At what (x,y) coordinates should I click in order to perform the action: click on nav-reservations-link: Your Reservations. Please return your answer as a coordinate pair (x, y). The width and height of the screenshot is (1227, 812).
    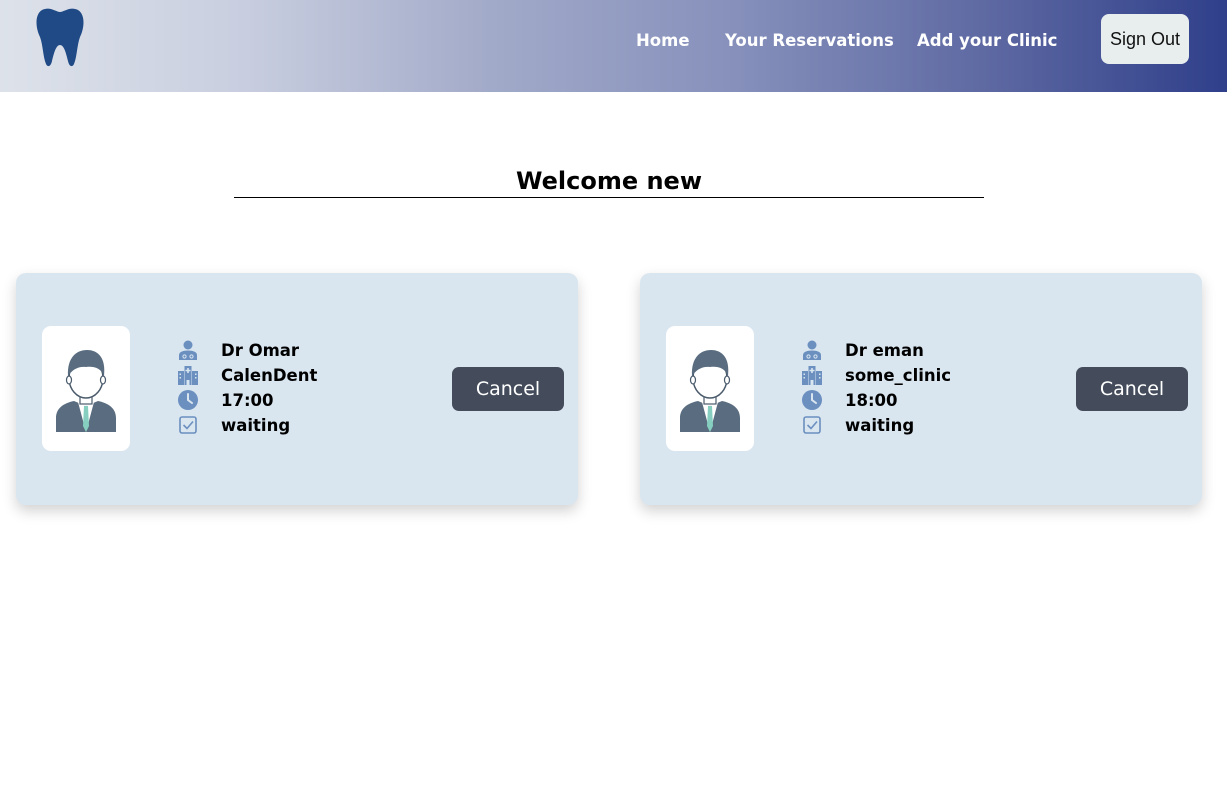
    Looking at the image, I should click on (809, 41).